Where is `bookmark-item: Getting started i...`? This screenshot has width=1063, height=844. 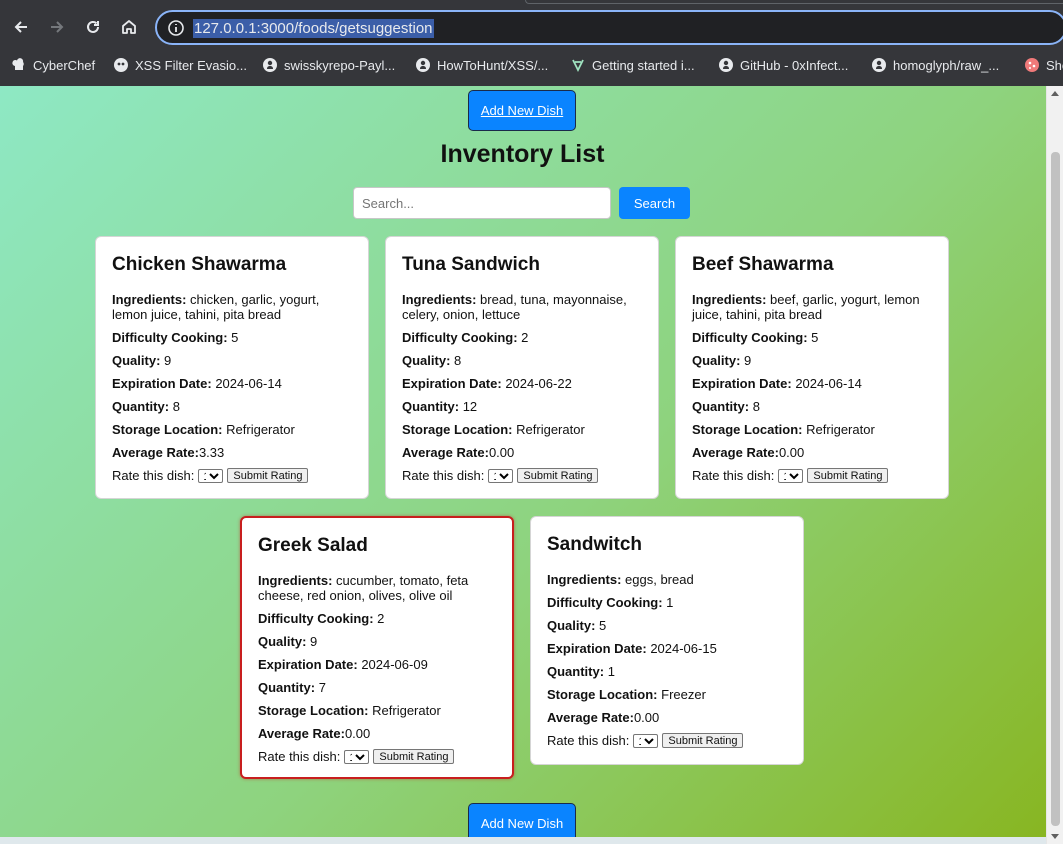
bookmark-item: Getting started i... is located at coordinates (632, 65).